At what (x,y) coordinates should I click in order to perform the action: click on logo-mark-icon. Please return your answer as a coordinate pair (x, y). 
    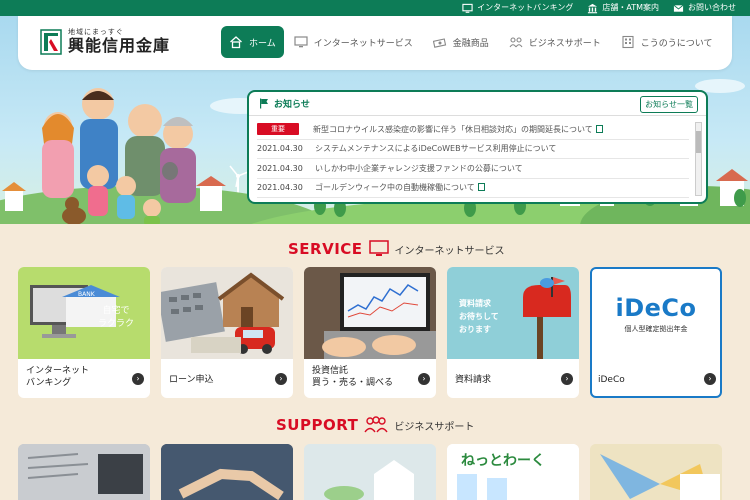
    Looking at the image, I should click on (51, 41).